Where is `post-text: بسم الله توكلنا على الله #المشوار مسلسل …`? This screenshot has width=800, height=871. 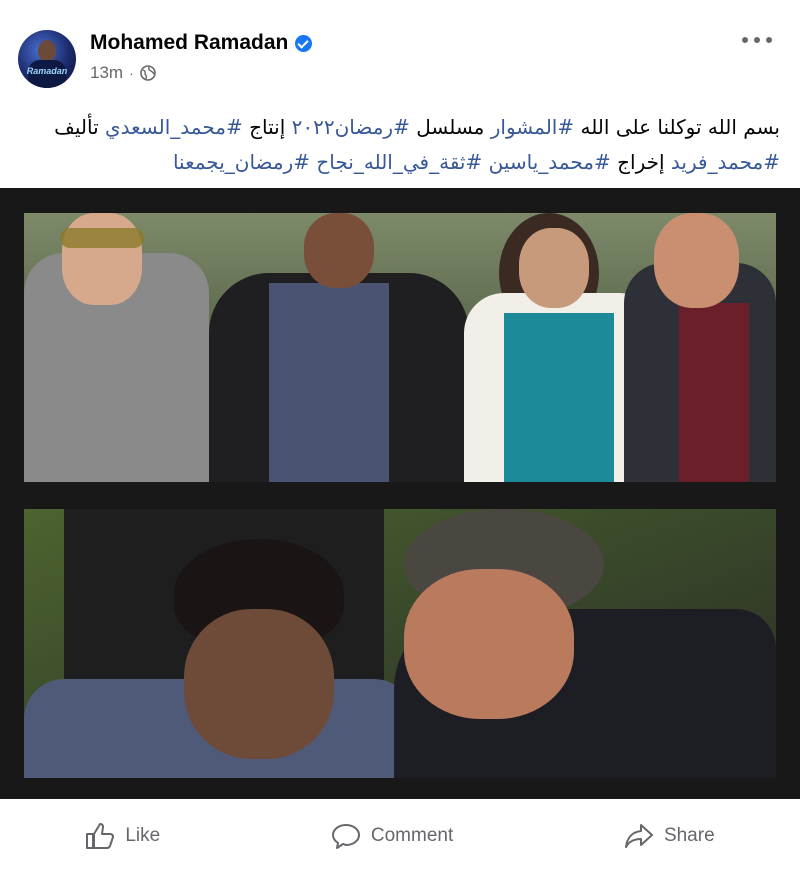
post-text: بسم الله توكلنا على الله #المشوار مسلسل … is located at coordinates (400, 145).